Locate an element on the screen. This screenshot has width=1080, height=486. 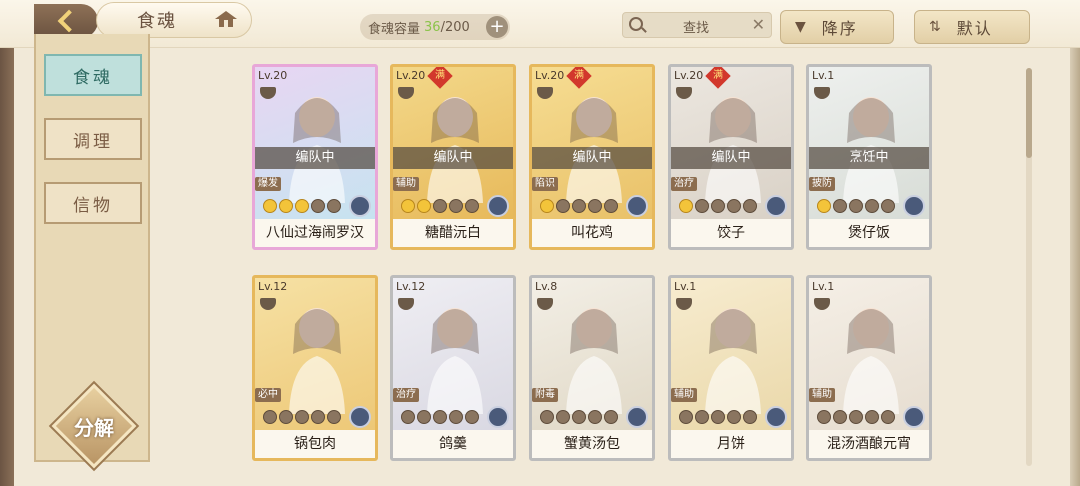
sidebar-item-food-soul: 食魂 is located at coordinates (93, 75).